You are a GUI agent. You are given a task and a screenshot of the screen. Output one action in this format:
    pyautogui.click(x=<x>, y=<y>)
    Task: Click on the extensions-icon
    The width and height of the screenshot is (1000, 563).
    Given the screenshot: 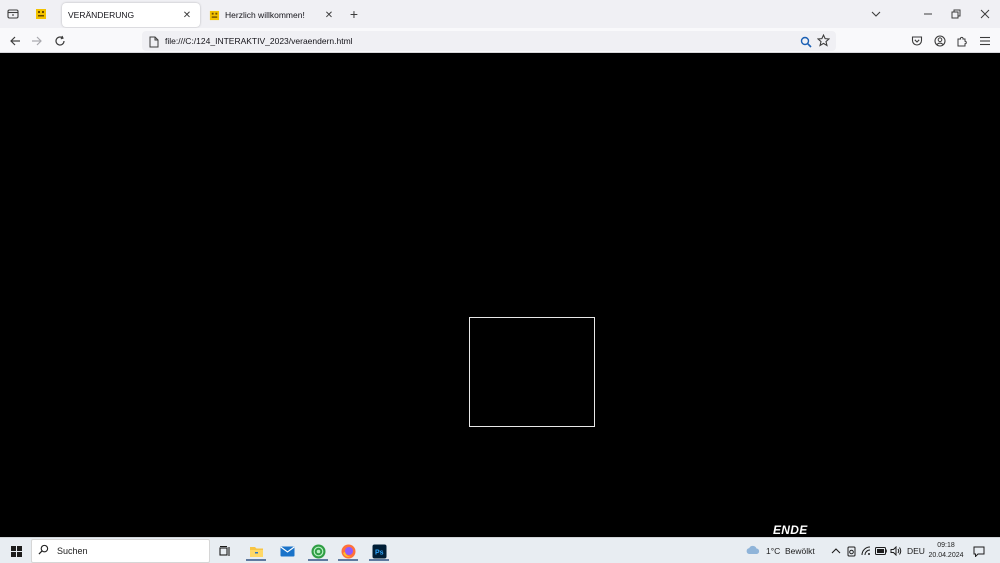 What is the action you would take?
    pyautogui.click(x=962, y=41)
    